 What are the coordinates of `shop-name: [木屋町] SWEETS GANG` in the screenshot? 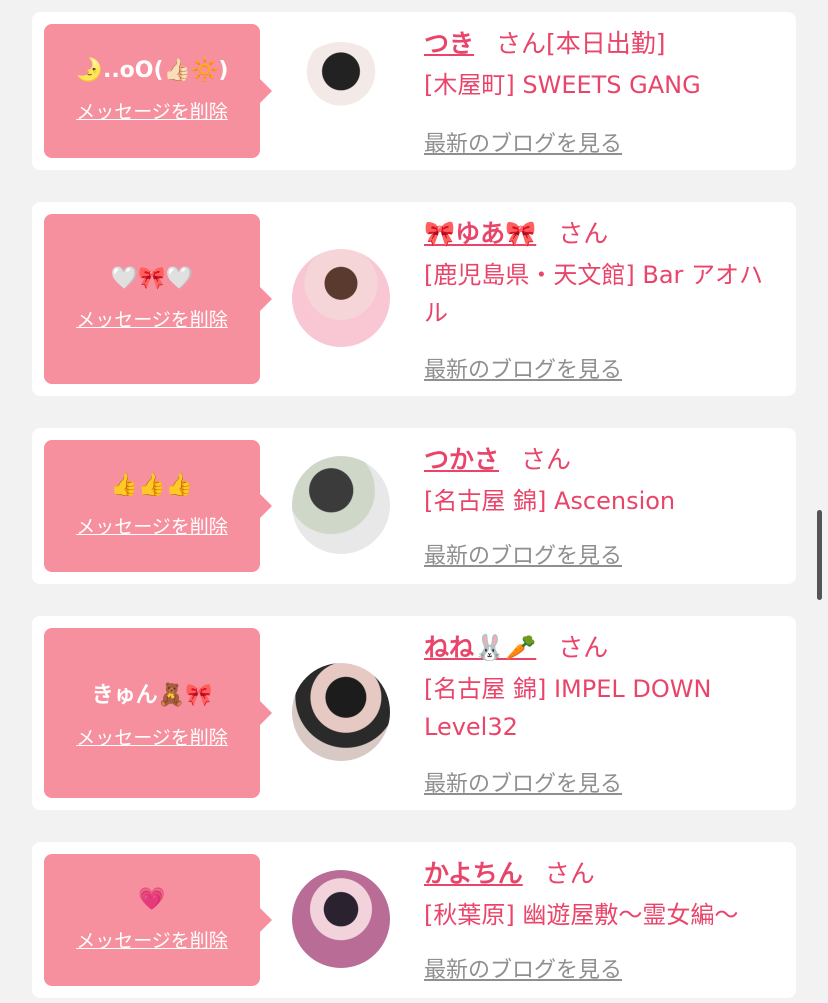 It's located at (562, 85).